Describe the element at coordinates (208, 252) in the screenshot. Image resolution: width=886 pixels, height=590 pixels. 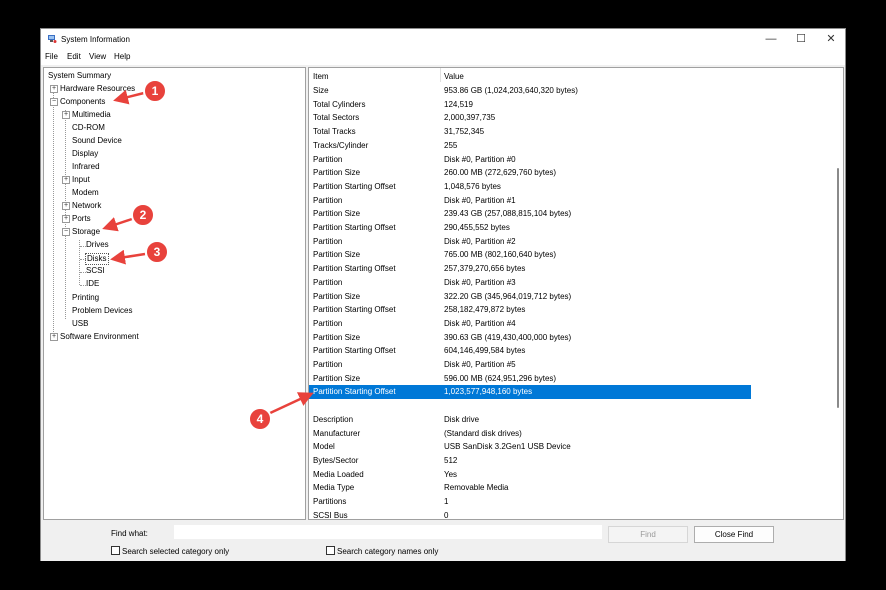
I see `annotation-arrows` at that location.